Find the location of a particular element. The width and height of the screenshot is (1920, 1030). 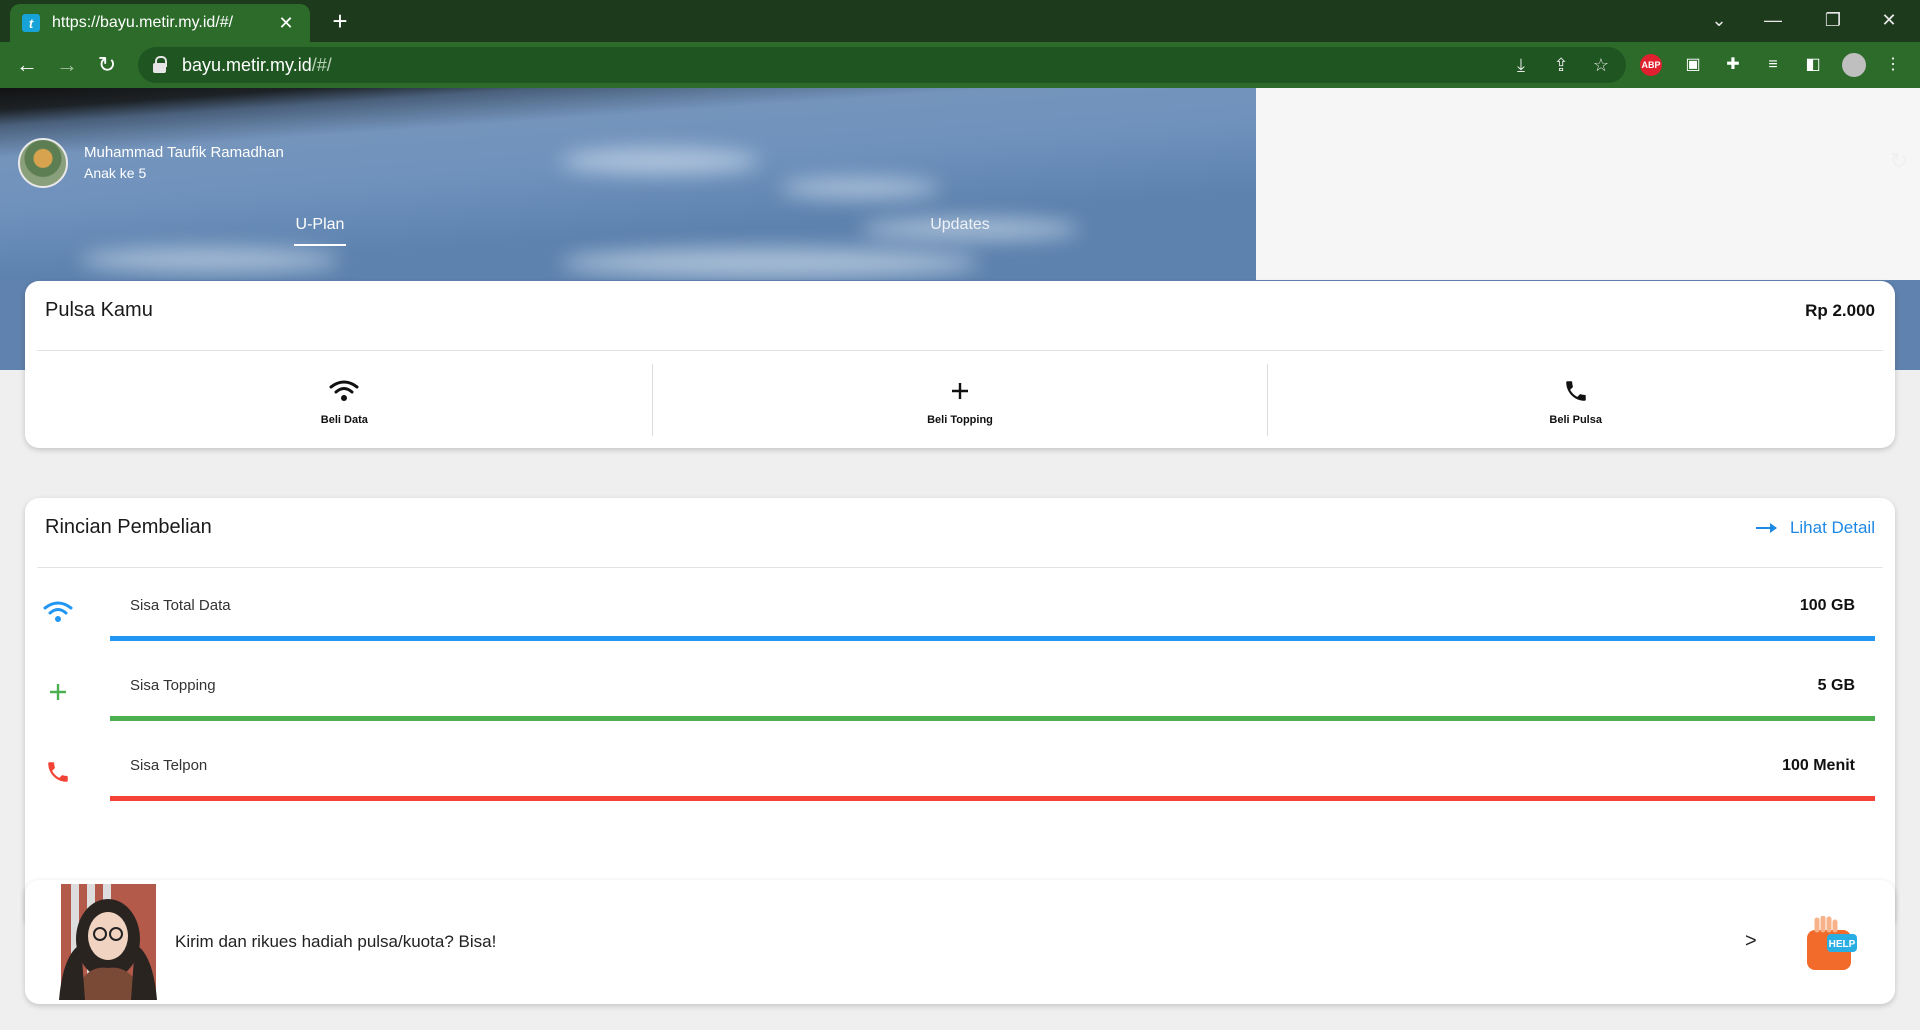

lihat-detail-label: Lihat Detail is located at coordinates (1832, 527).